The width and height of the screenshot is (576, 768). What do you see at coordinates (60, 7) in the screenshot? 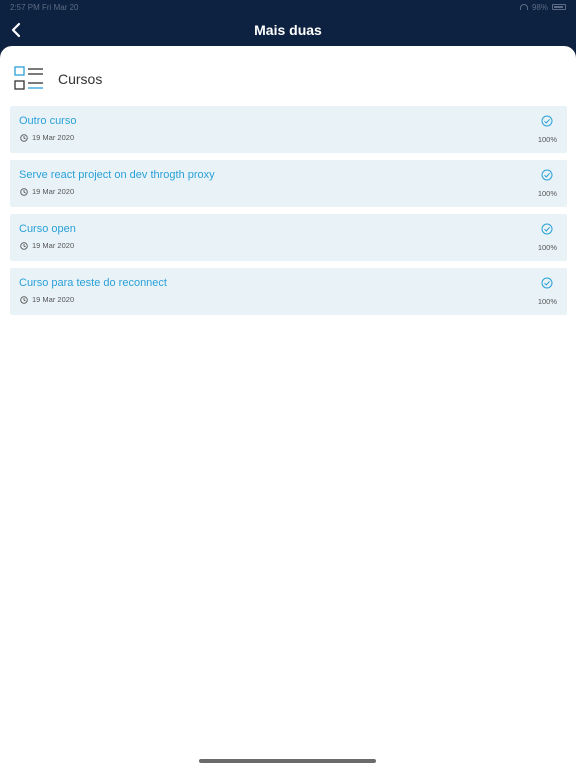
I see `status-date: Fri Mar 20` at bounding box center [60, 7].